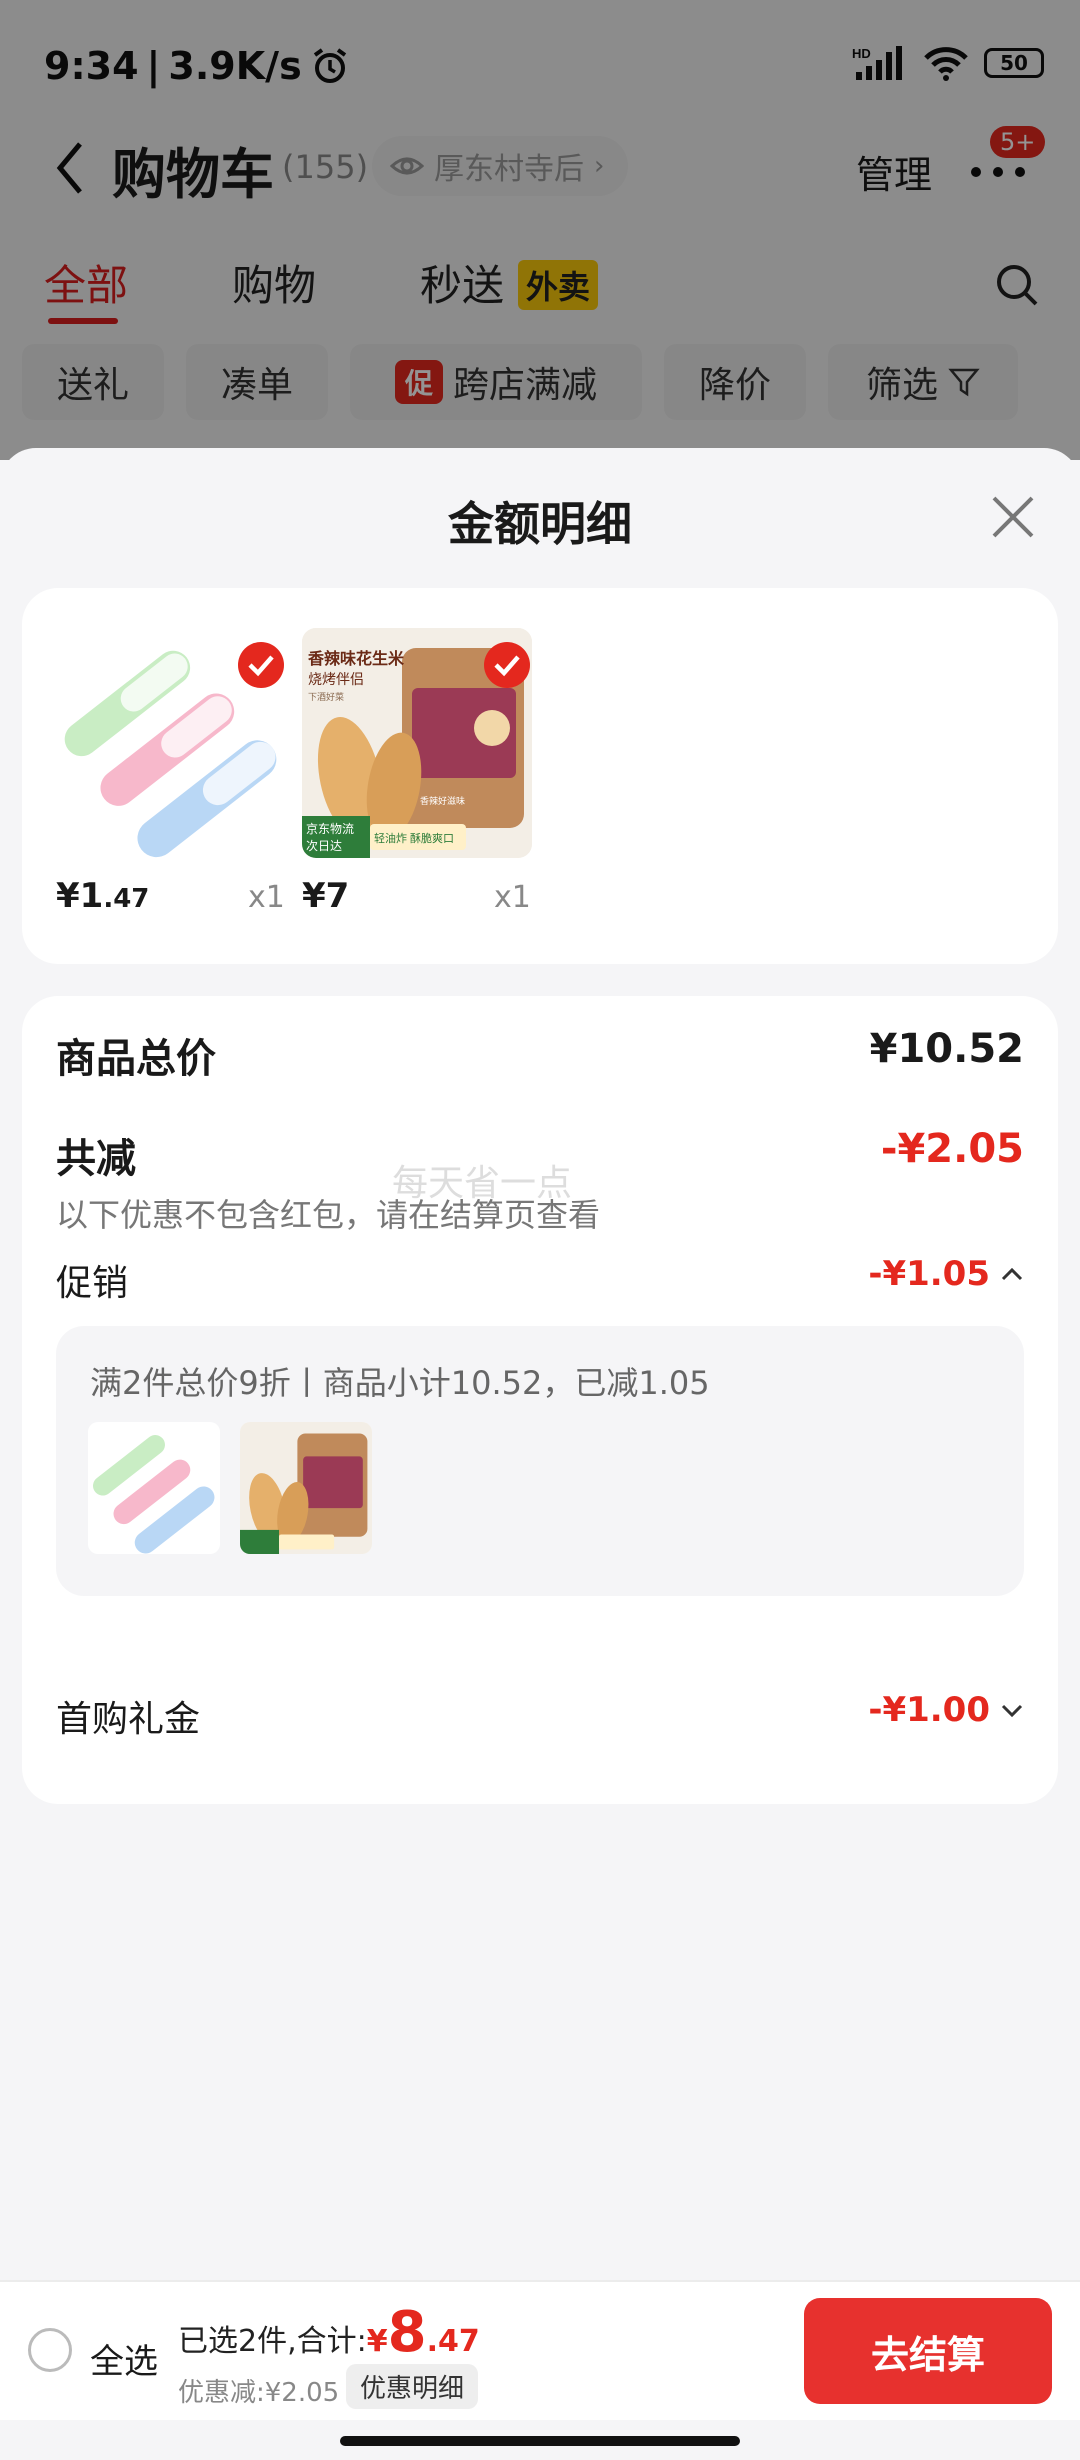 The width and height of the screenshot is (1080, 2460). I want to click on chevron-down-icon, so click(1012, 1711).